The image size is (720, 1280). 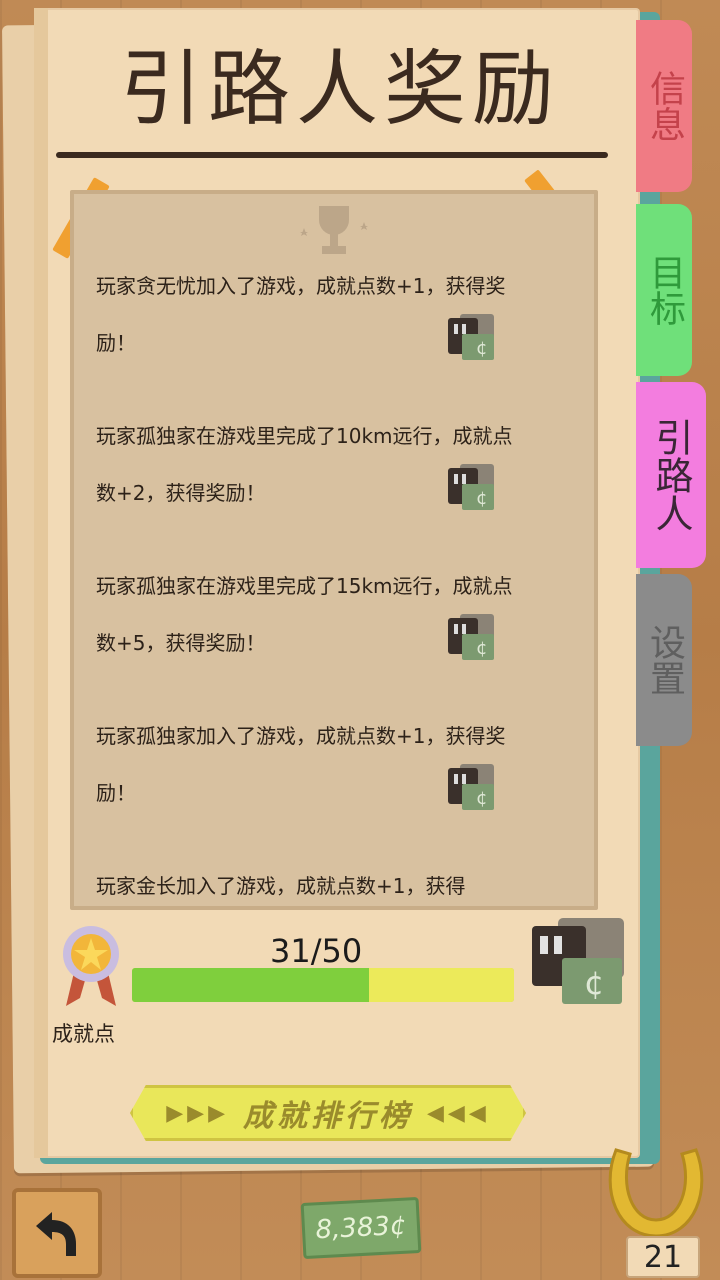 I want to click on page-binding, so click(x=41, y=583).